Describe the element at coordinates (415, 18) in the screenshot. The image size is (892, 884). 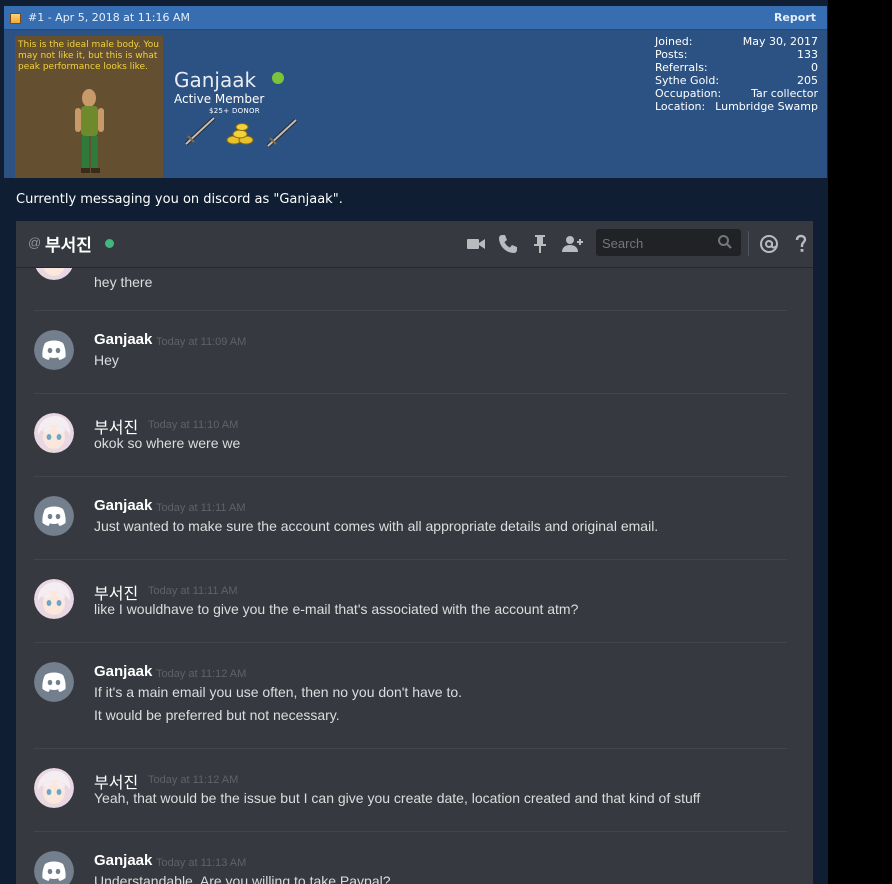
I see `post-header-bar: #1 - Apr 5, 2018 at 11:16 AM Report` at that location.